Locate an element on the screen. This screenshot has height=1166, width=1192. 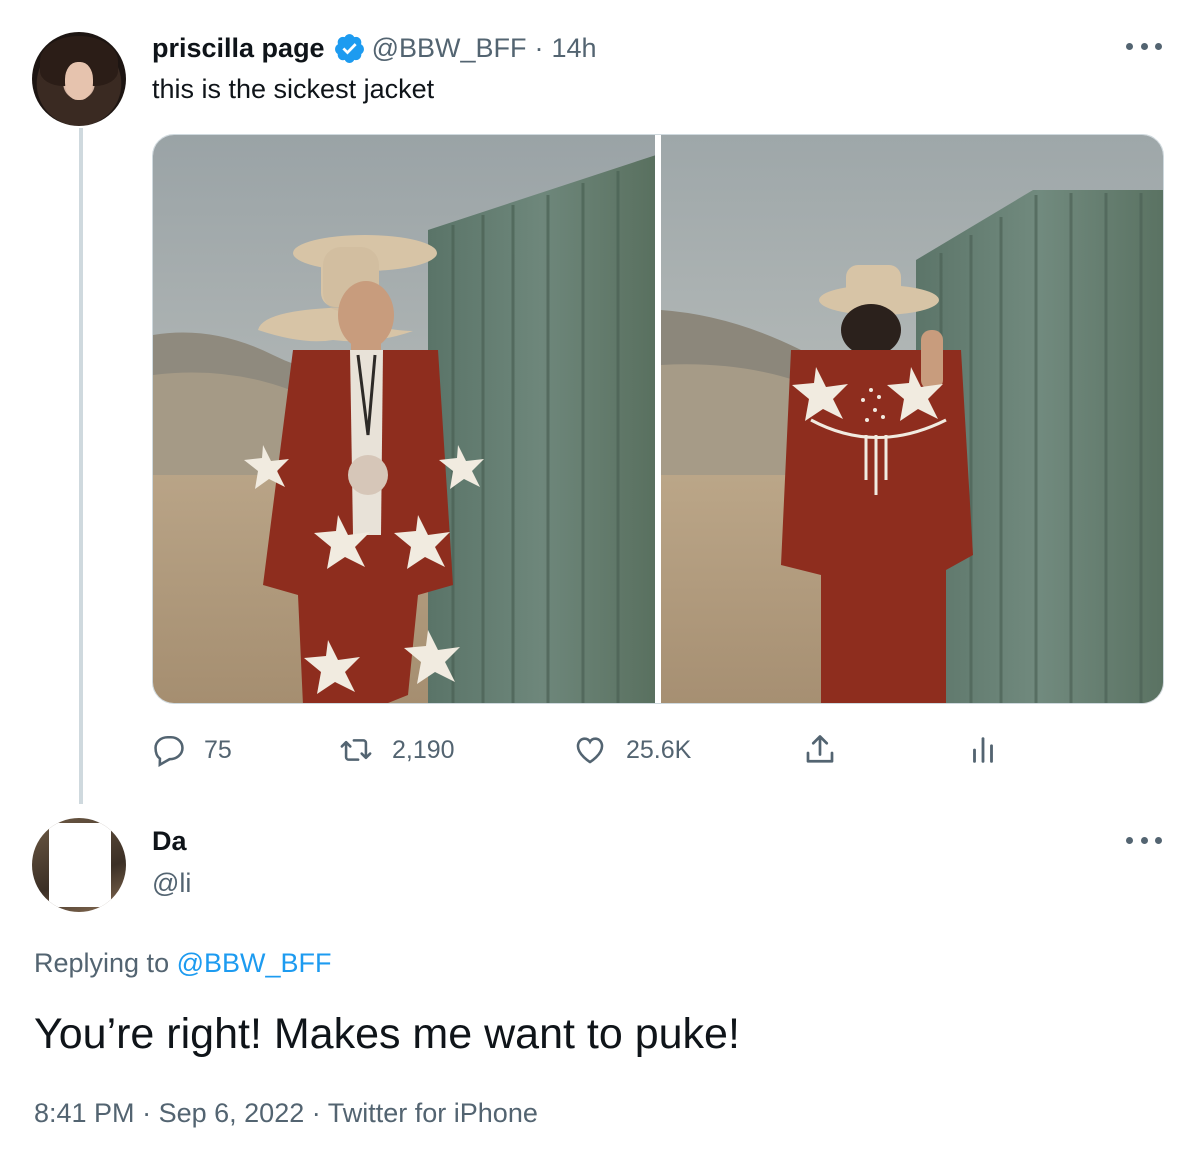
retweet-button: 2,190 is located at coordinates (396, 750).